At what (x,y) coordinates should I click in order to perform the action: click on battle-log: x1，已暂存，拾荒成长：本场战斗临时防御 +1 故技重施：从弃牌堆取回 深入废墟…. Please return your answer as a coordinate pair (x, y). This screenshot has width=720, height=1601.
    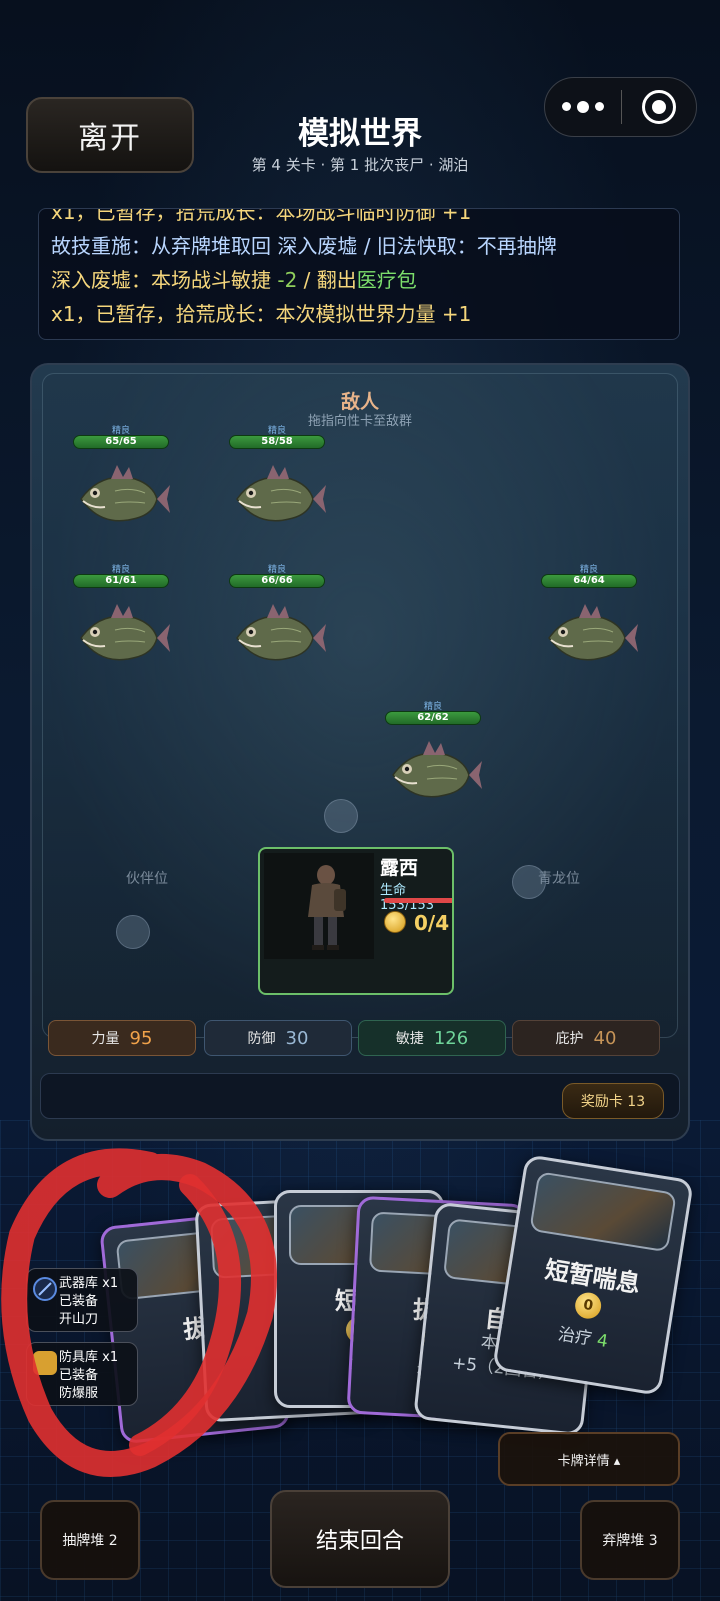
    Looking at the image, I should click on (359, 274).